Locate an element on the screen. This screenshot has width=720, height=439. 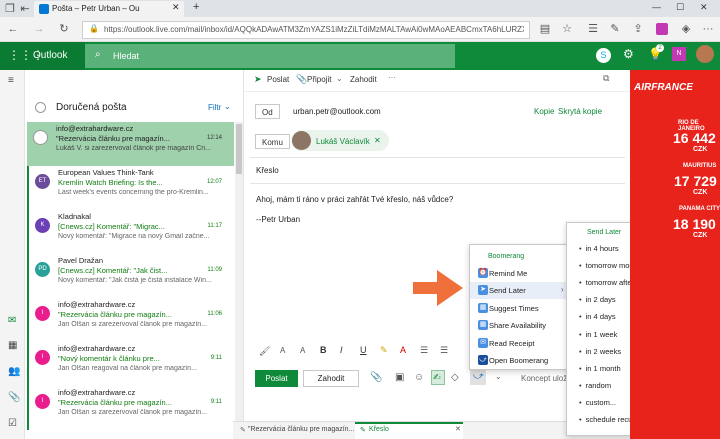
font-size-icon: A is located at coordinates (302, 350).